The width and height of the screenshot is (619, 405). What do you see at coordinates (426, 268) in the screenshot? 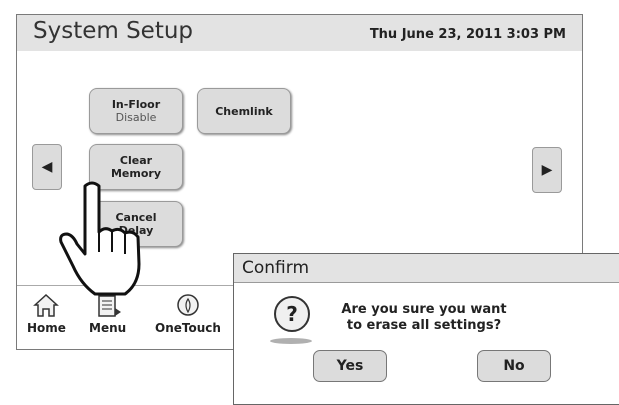
I see `dialog-title-bar: Confirm` at bounding box center [426, 268].